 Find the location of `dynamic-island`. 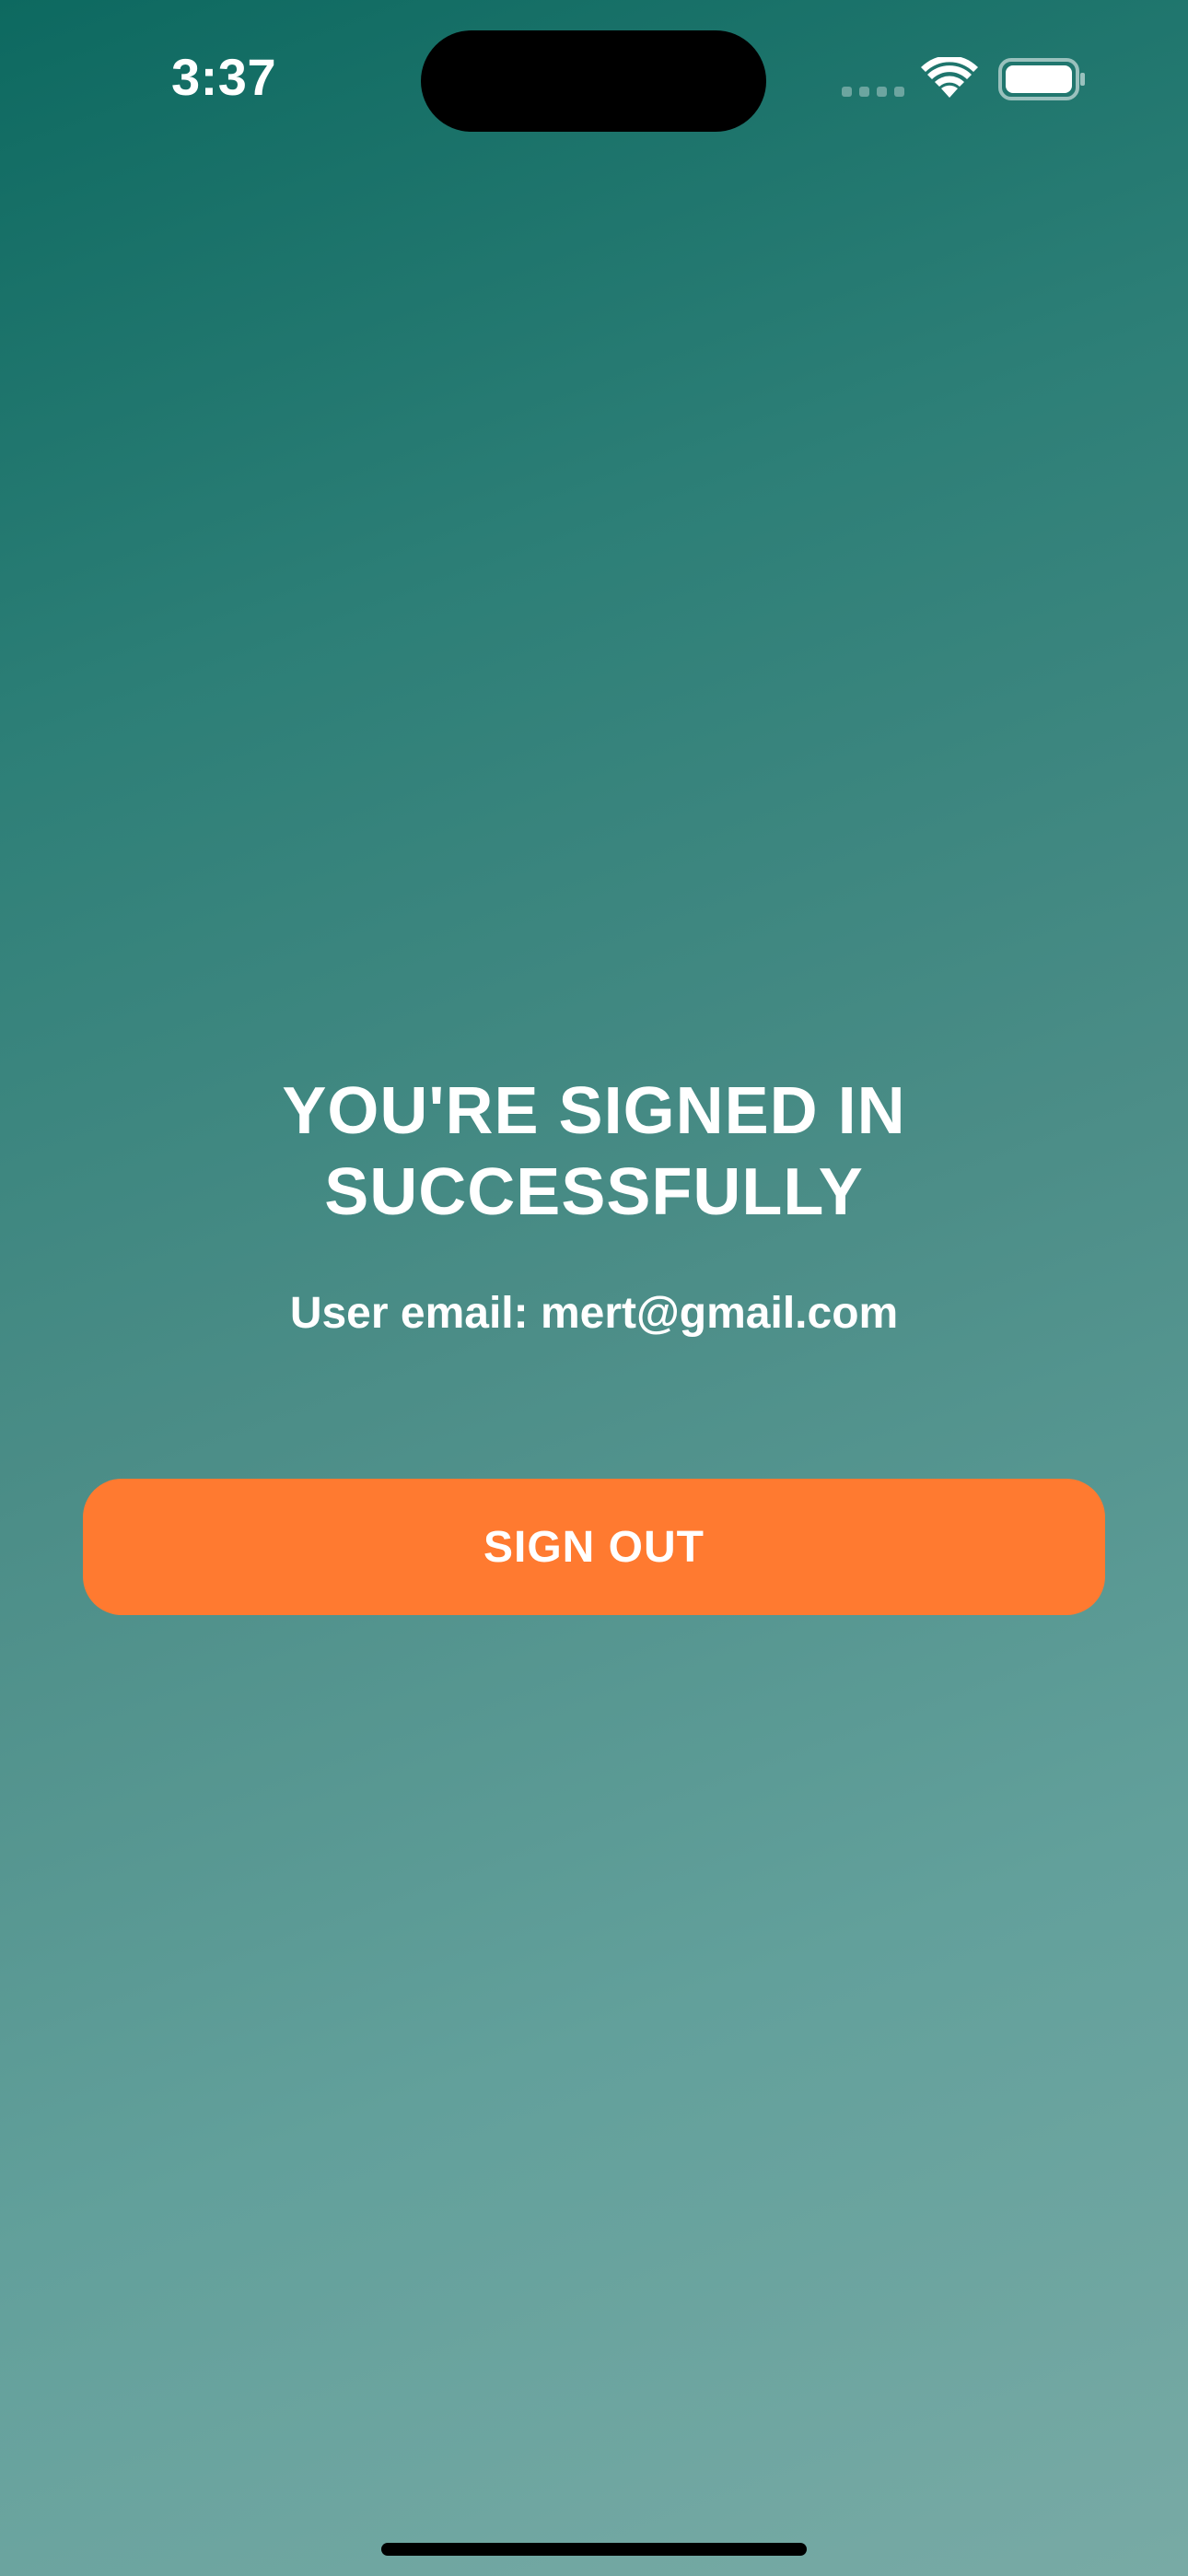

dynamic-island is located at coordinates (593, 81).